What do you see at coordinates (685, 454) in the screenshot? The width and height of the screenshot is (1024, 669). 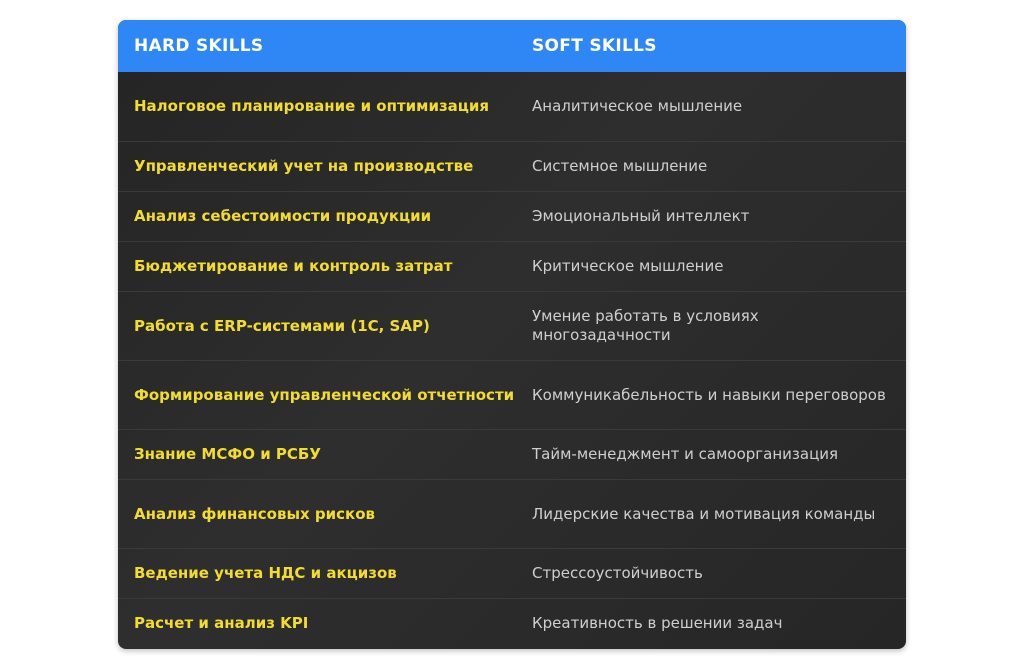 I see `soft-skill-cell: Тайм-менеджмент и самоорганизация` at bounding box center [685, 454].